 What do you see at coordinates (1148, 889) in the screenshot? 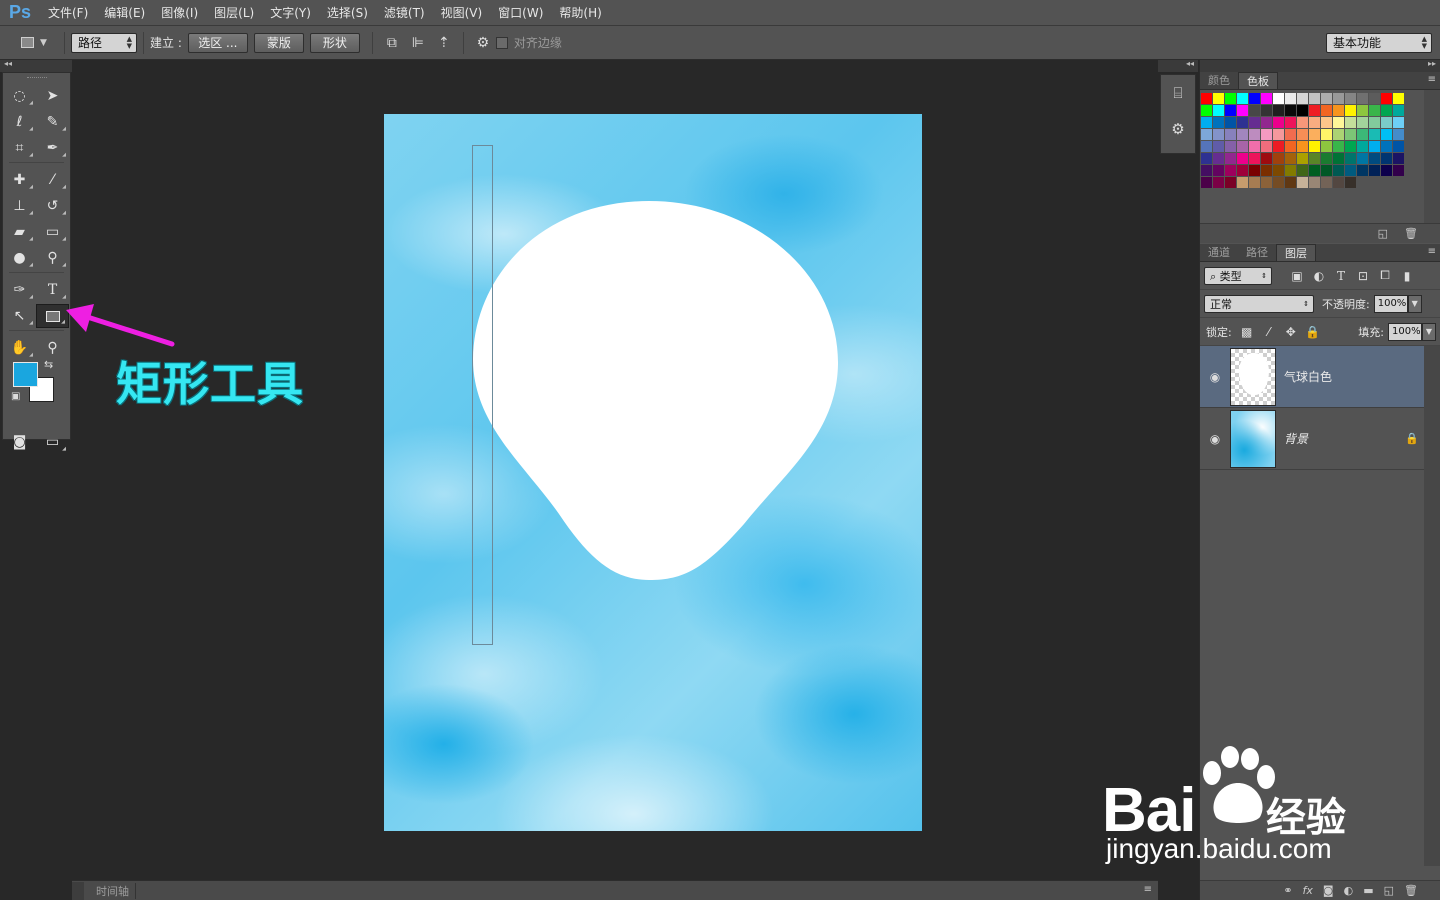
I see `panel-menu-icon: ≡` at bounding box center [1148, 889].